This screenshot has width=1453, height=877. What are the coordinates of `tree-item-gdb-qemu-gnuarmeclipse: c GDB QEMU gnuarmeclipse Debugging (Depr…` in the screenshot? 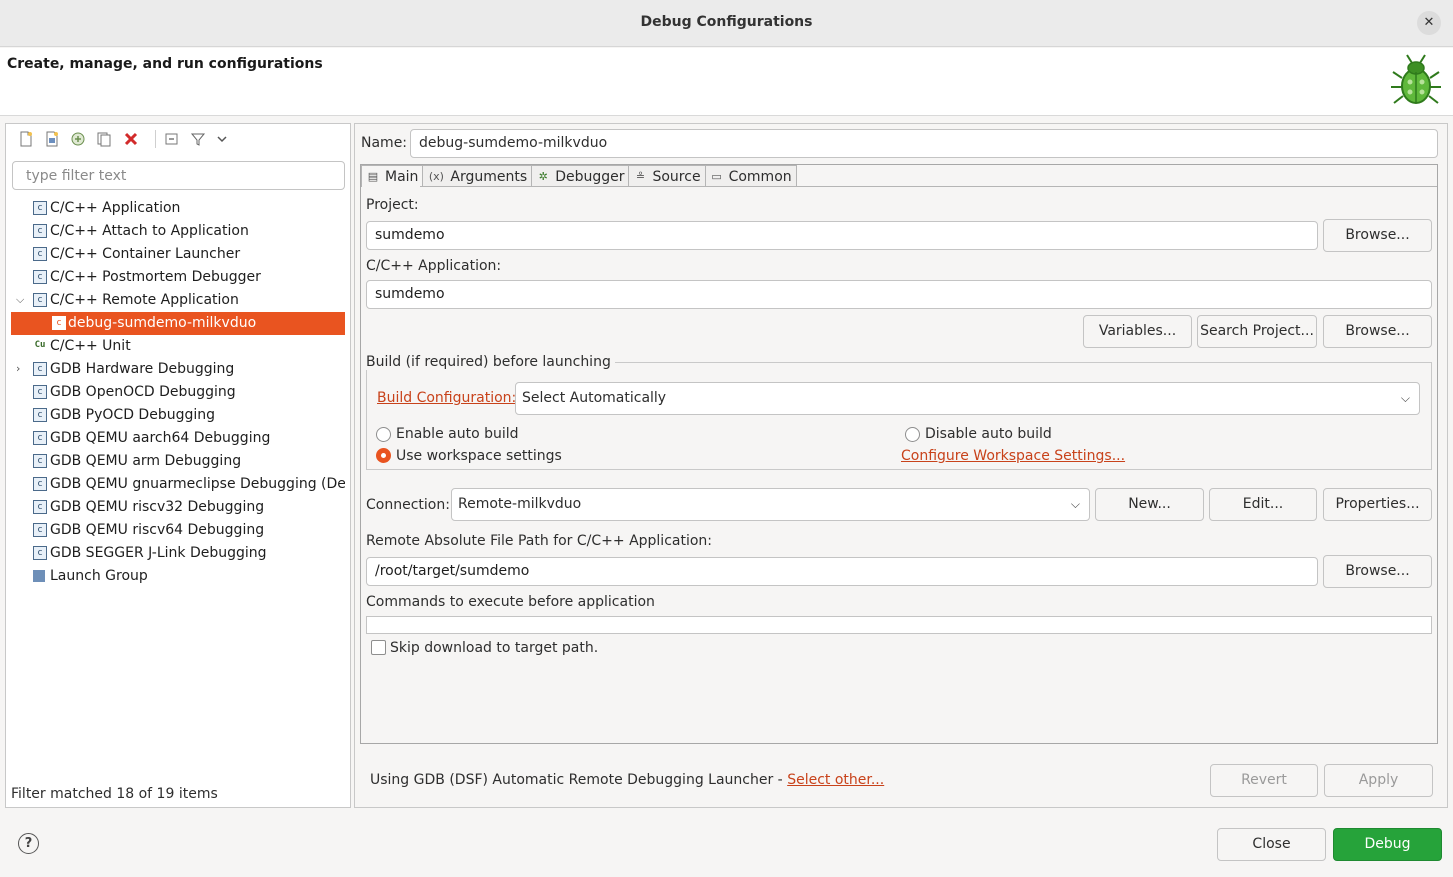 It's located at (178, 484).